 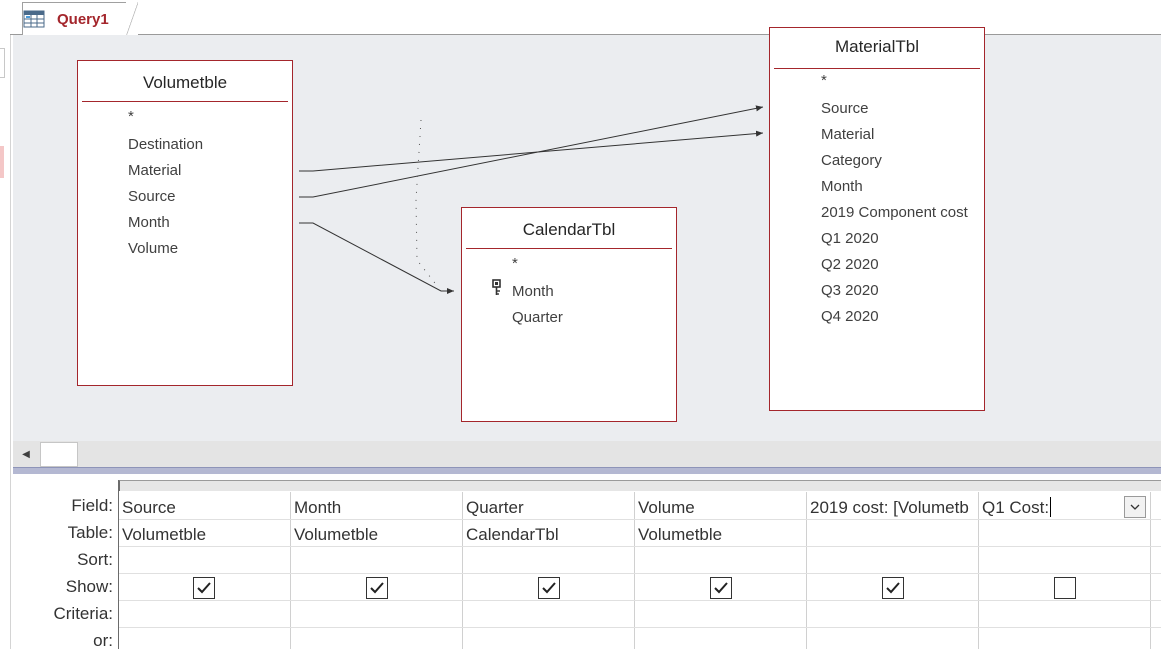 What do you see at coordinates (205, 508) in the screenshot?
I see `field-cell-source: Source` at bounding box center [205, 508].